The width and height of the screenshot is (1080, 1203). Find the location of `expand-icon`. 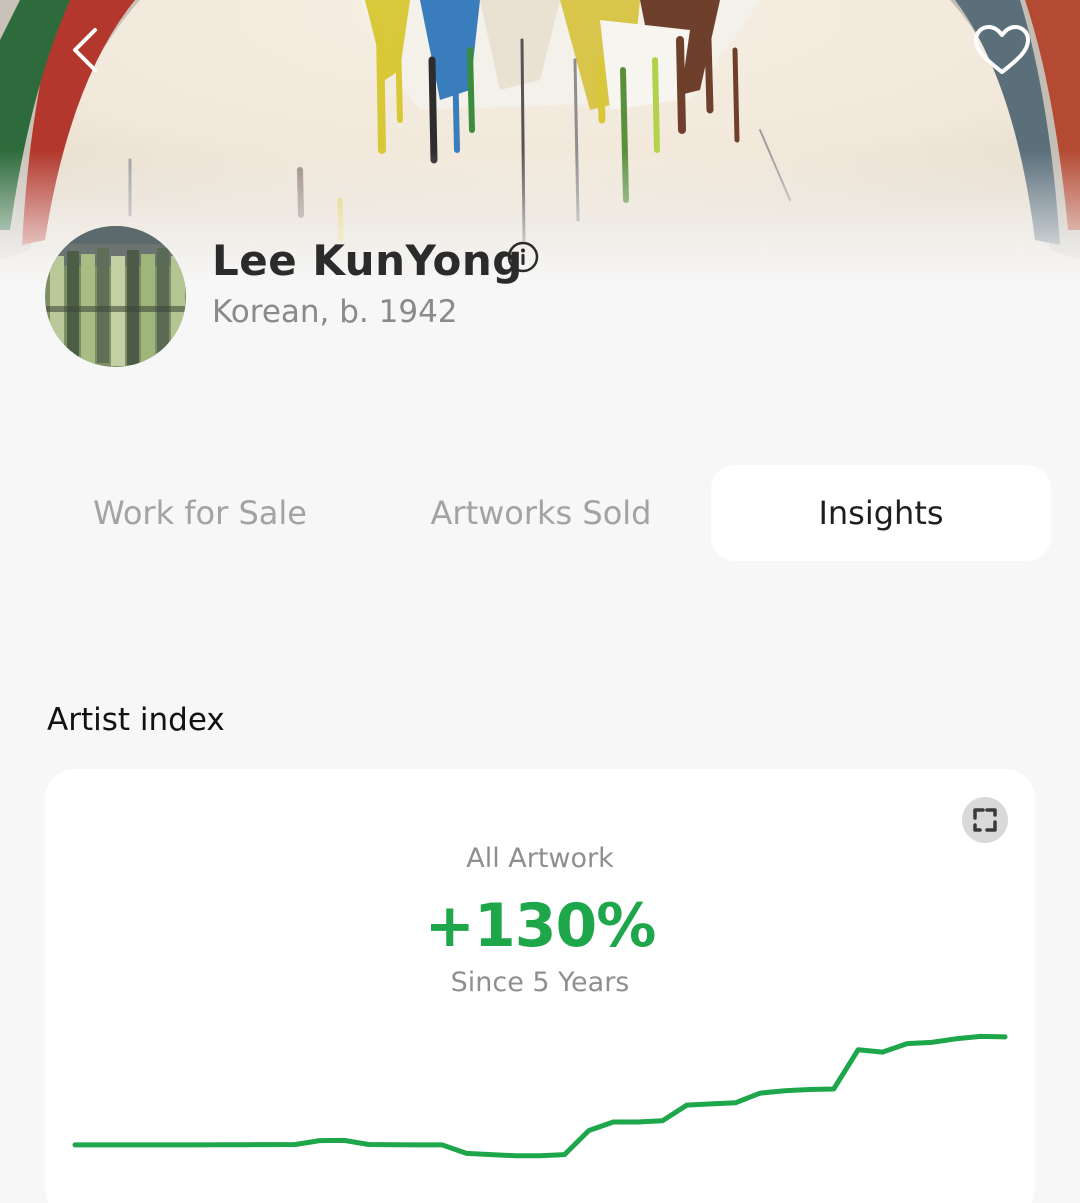

expand-icon is located at coordinates (985, 820).